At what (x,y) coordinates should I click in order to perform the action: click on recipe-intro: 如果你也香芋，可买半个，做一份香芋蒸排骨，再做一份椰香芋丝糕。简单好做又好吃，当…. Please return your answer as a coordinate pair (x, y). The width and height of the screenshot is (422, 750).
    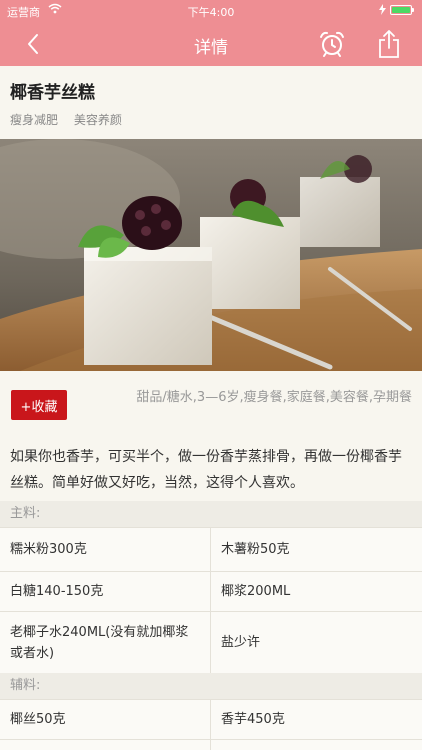
    Looking at the image, I should click on (206, 470).